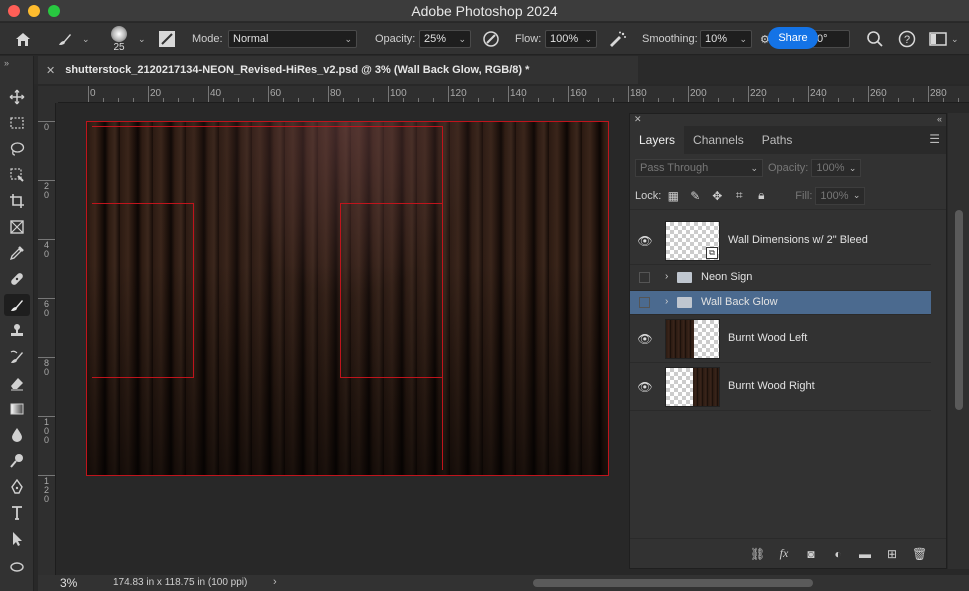 This screenshot has height=591, width=969. I want to click on close-icon: ✕, so click(50, 70).